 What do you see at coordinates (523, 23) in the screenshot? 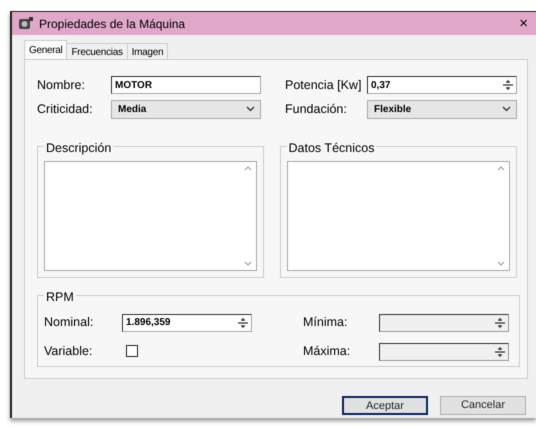
I see `close-button: ×` at bounding box center [523, 23].